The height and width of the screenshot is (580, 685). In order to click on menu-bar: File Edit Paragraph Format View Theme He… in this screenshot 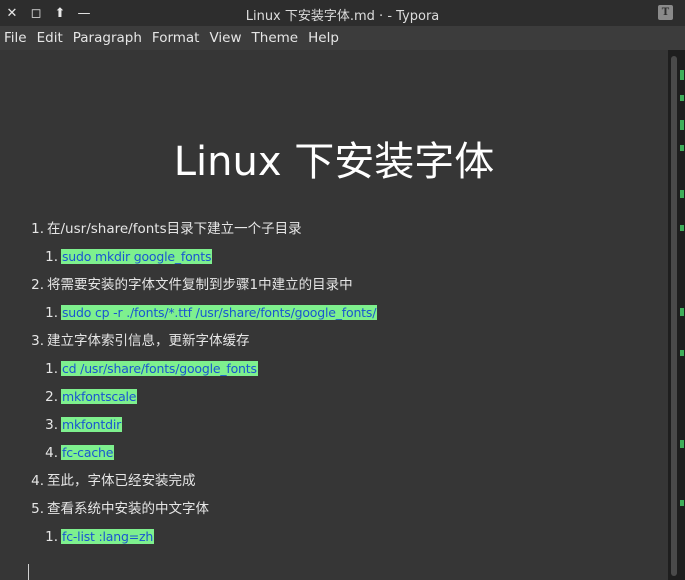, I will do `click(342, 38)`.